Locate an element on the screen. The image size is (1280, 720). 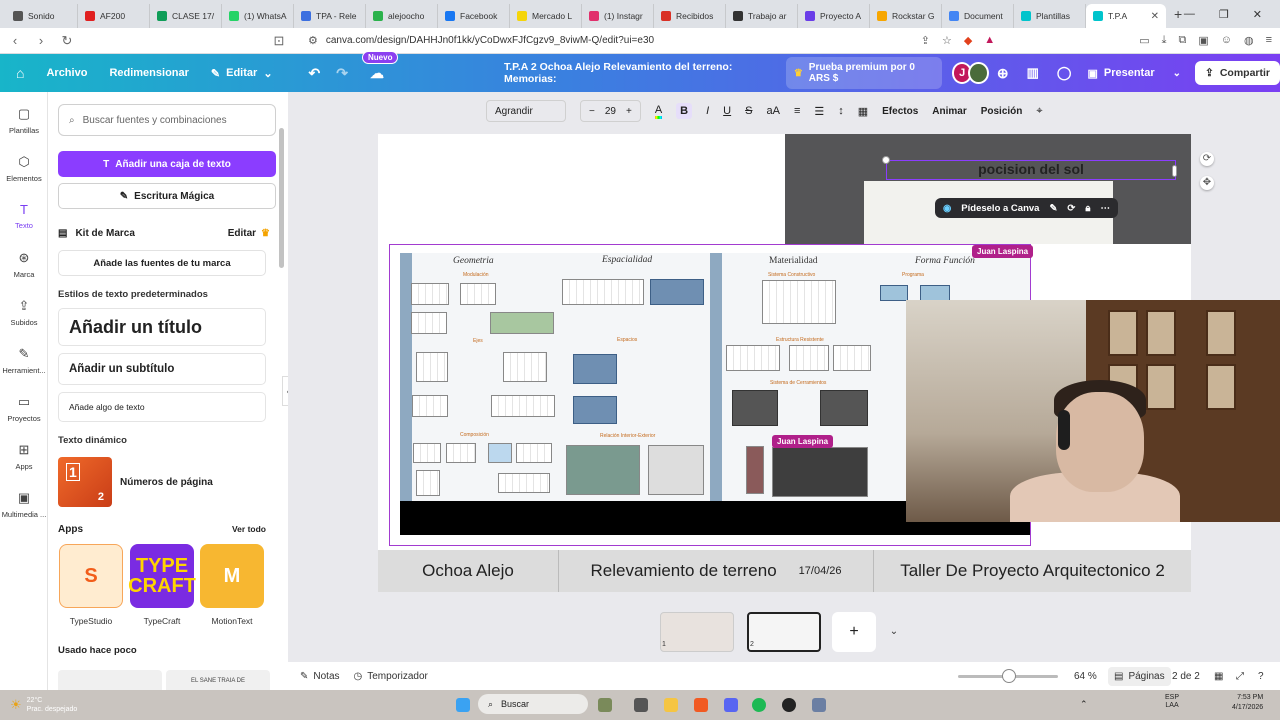
start-icon is located at coordinates (463, 705).